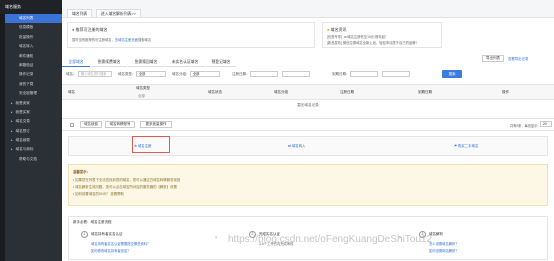 The width and height of the screenshot is (554, 261). I want to click on sidebar-item-downloads: 我的下载, so click(33, 84).